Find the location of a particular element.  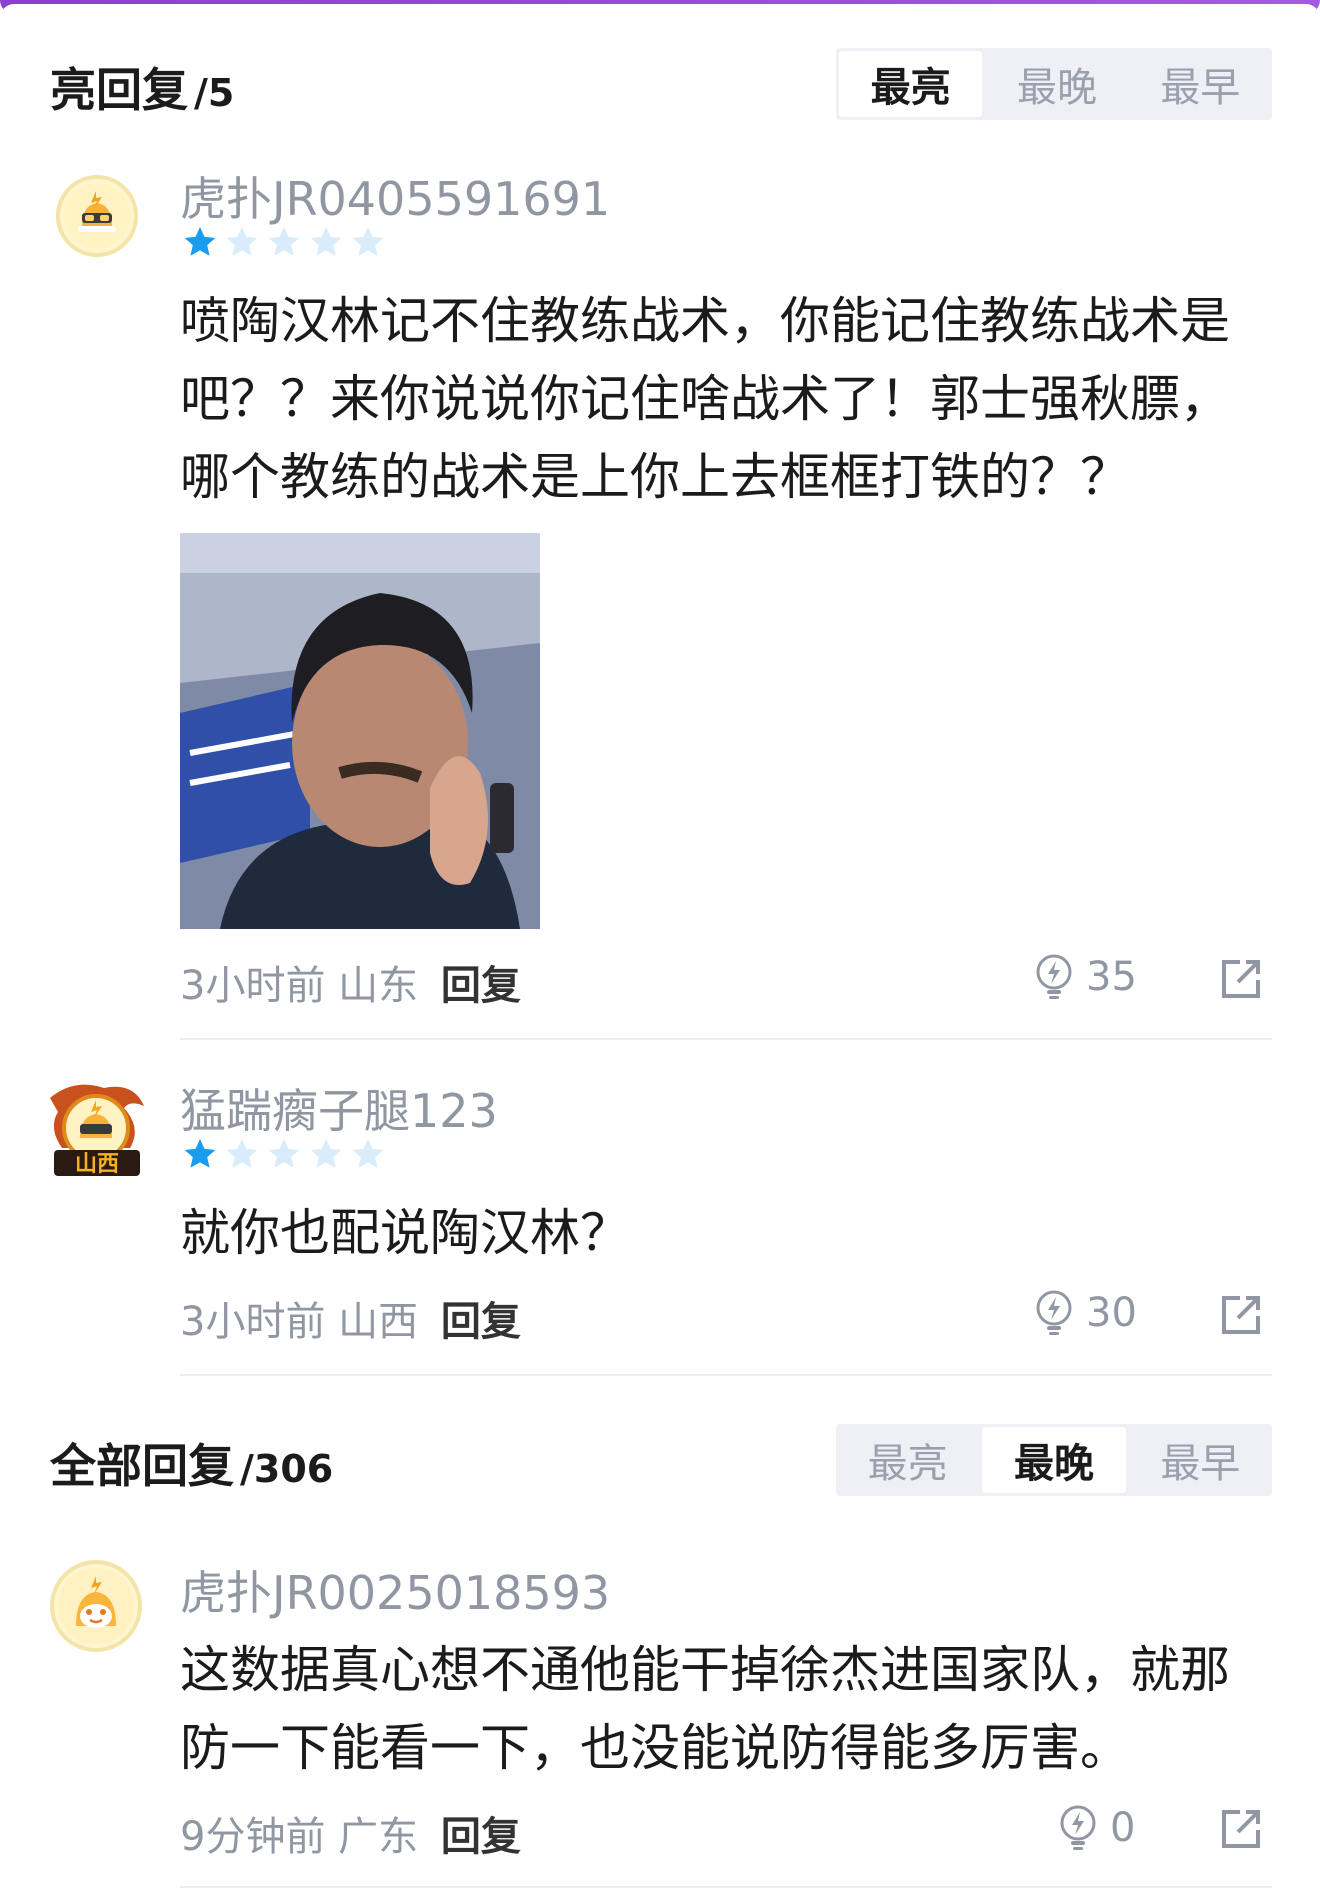

all-sort-brightest: 最亮 is located at coordinates (907, 1460).